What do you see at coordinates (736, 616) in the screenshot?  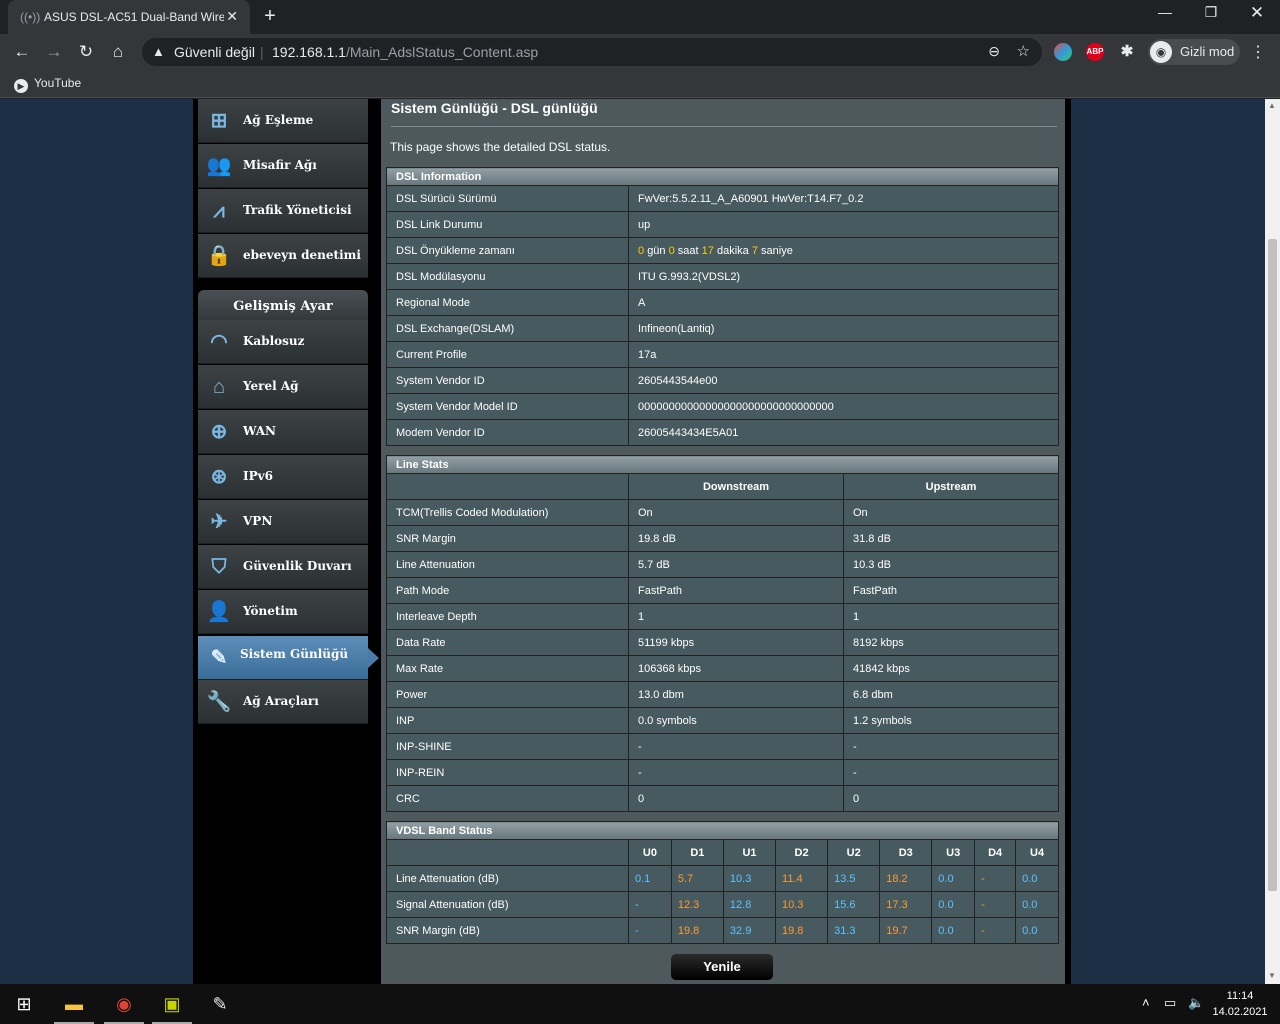 I see `downstream-value: 1` at bounding box center [736, 616].